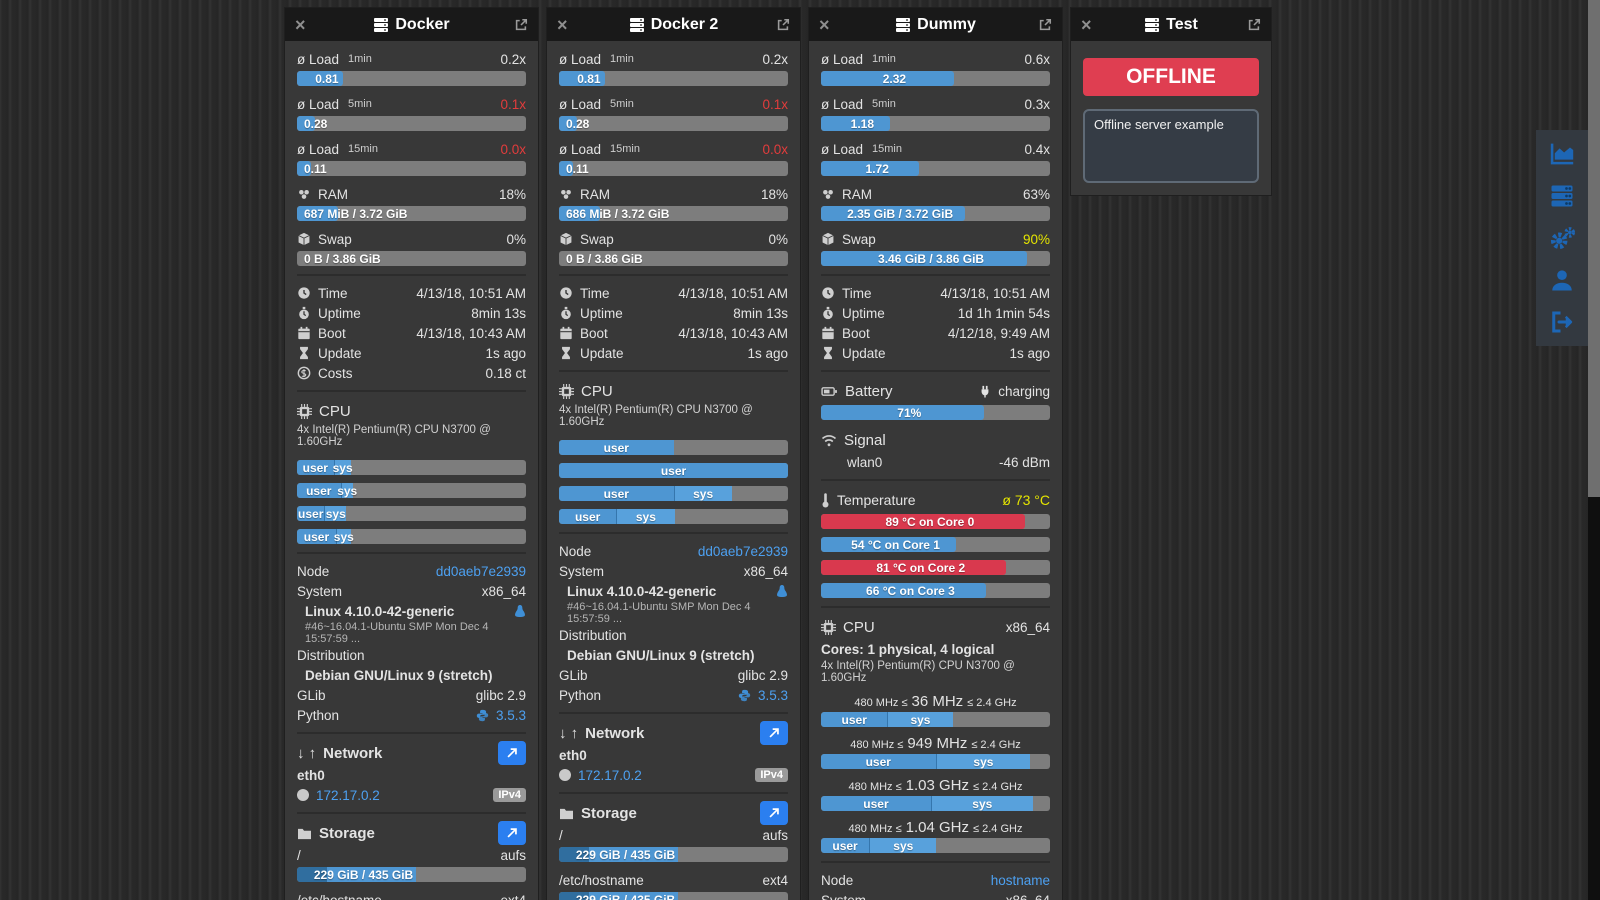 Image resolution: width=1600 pixels, height=900 pixels. What do you see at coordinates (985, 391) in the screenshot?
I see `plug-icon` at bounding box center [985, 391].